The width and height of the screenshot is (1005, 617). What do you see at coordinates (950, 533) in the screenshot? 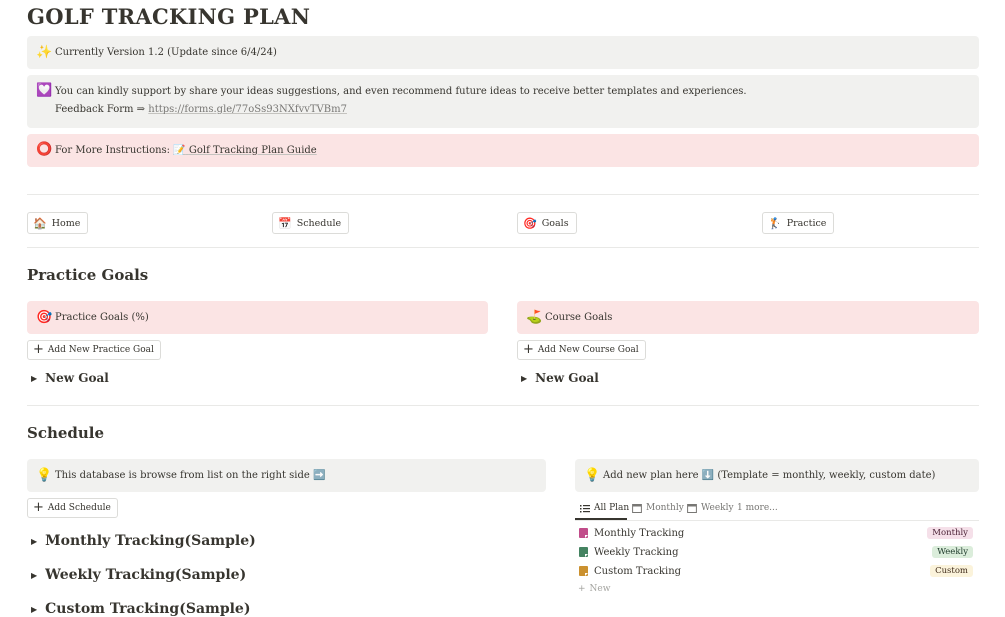
I see `status-badge: Monthly` at bounding box center [950, 533].